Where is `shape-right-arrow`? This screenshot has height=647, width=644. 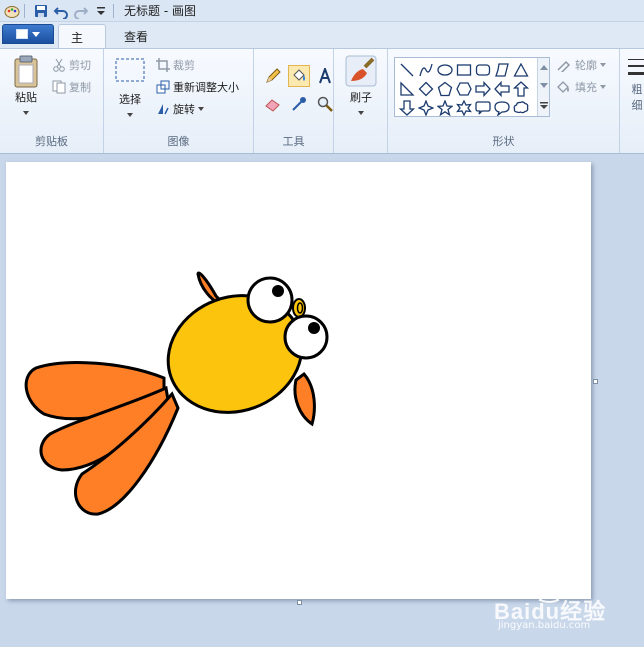
shape-right-arrow is located at coordinates (482, 88).